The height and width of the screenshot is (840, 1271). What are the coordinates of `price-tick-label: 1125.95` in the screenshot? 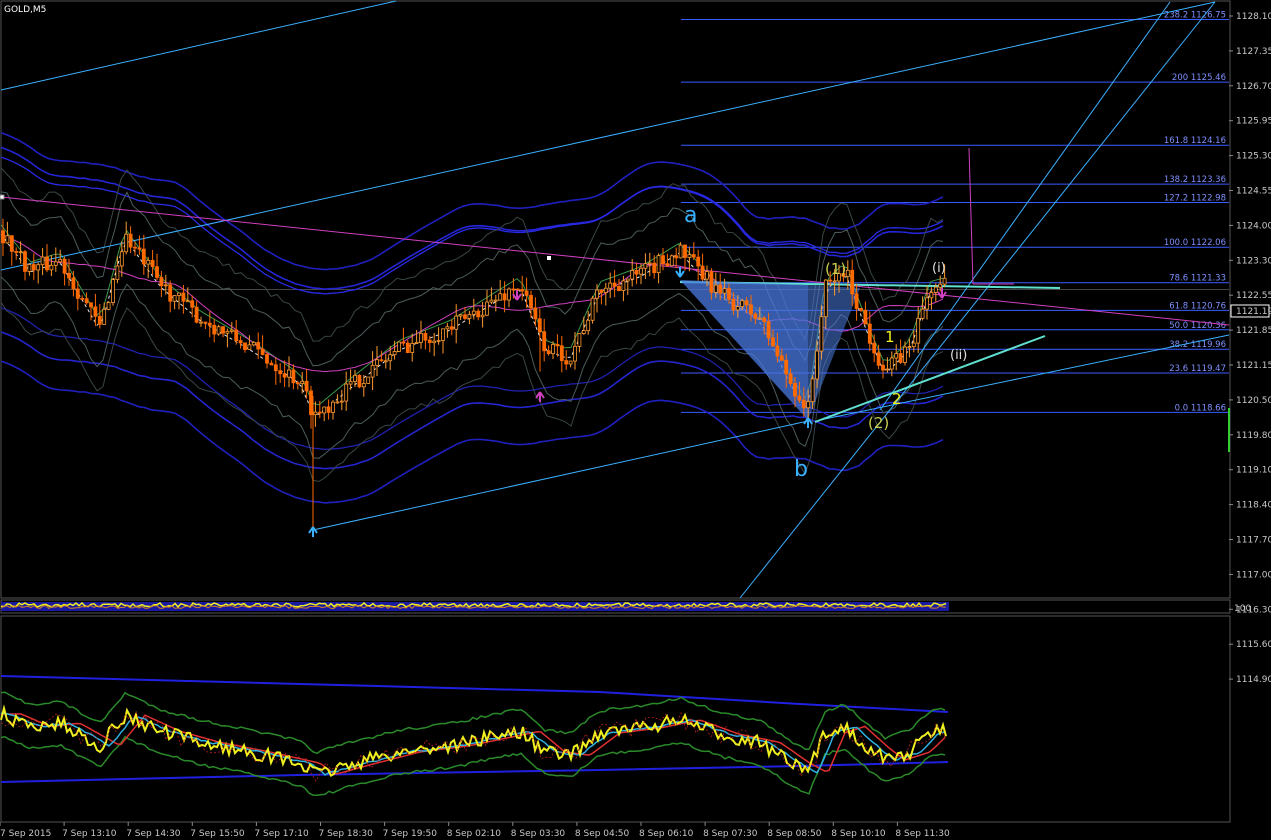 It's located at (1253, 122).